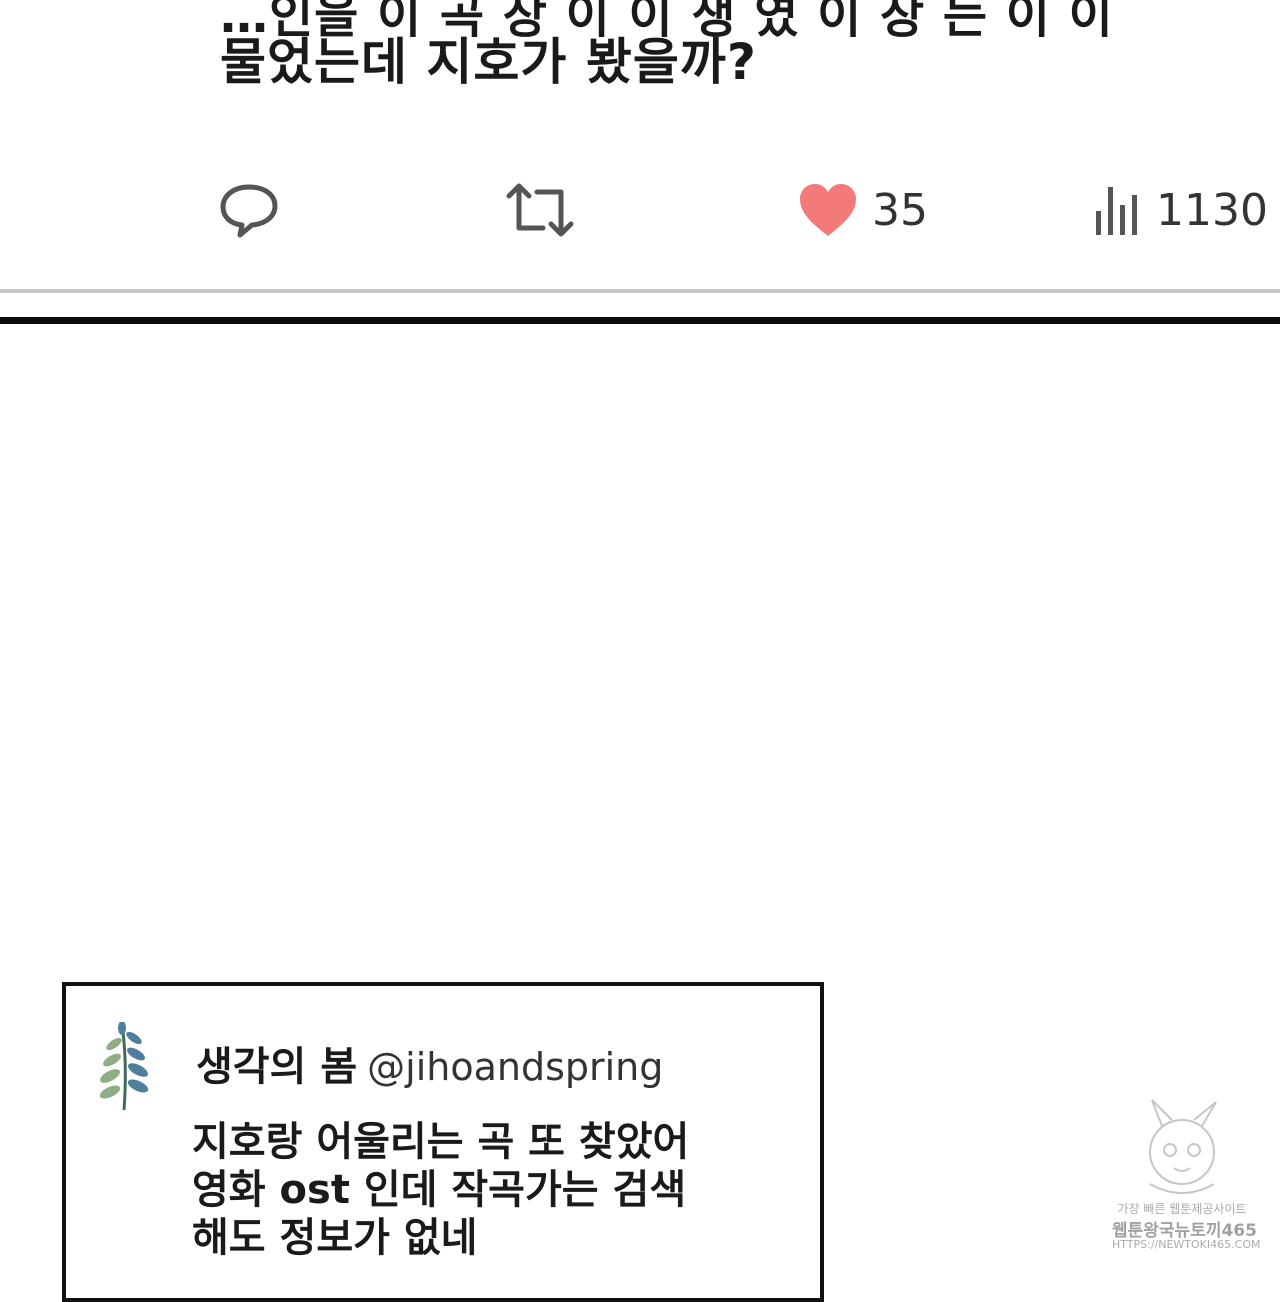  Describe the element at coordinates (1186, 1244) in the screenshot. I see `watermark-url: HTTPS://NEWTOKI465.COM` at that location.